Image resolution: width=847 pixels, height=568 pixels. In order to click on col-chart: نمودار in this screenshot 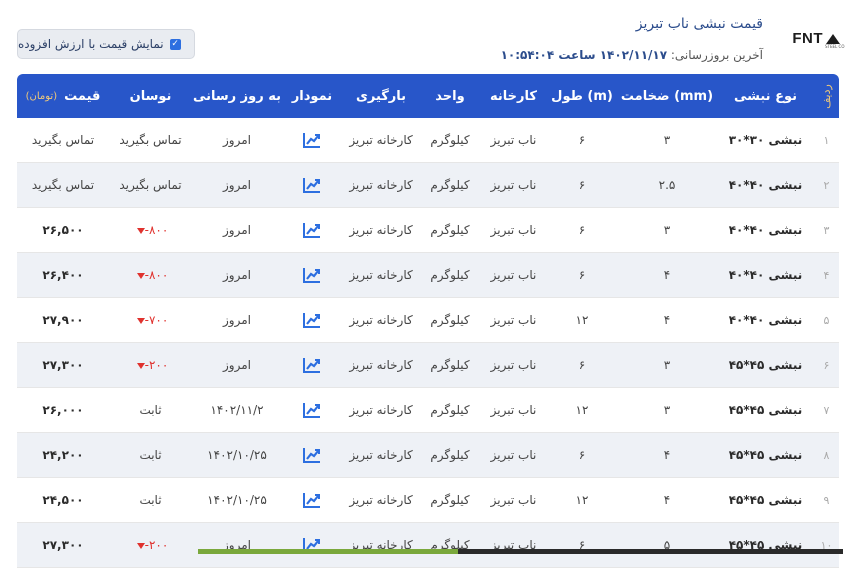, I will do `click(312, 96)`.